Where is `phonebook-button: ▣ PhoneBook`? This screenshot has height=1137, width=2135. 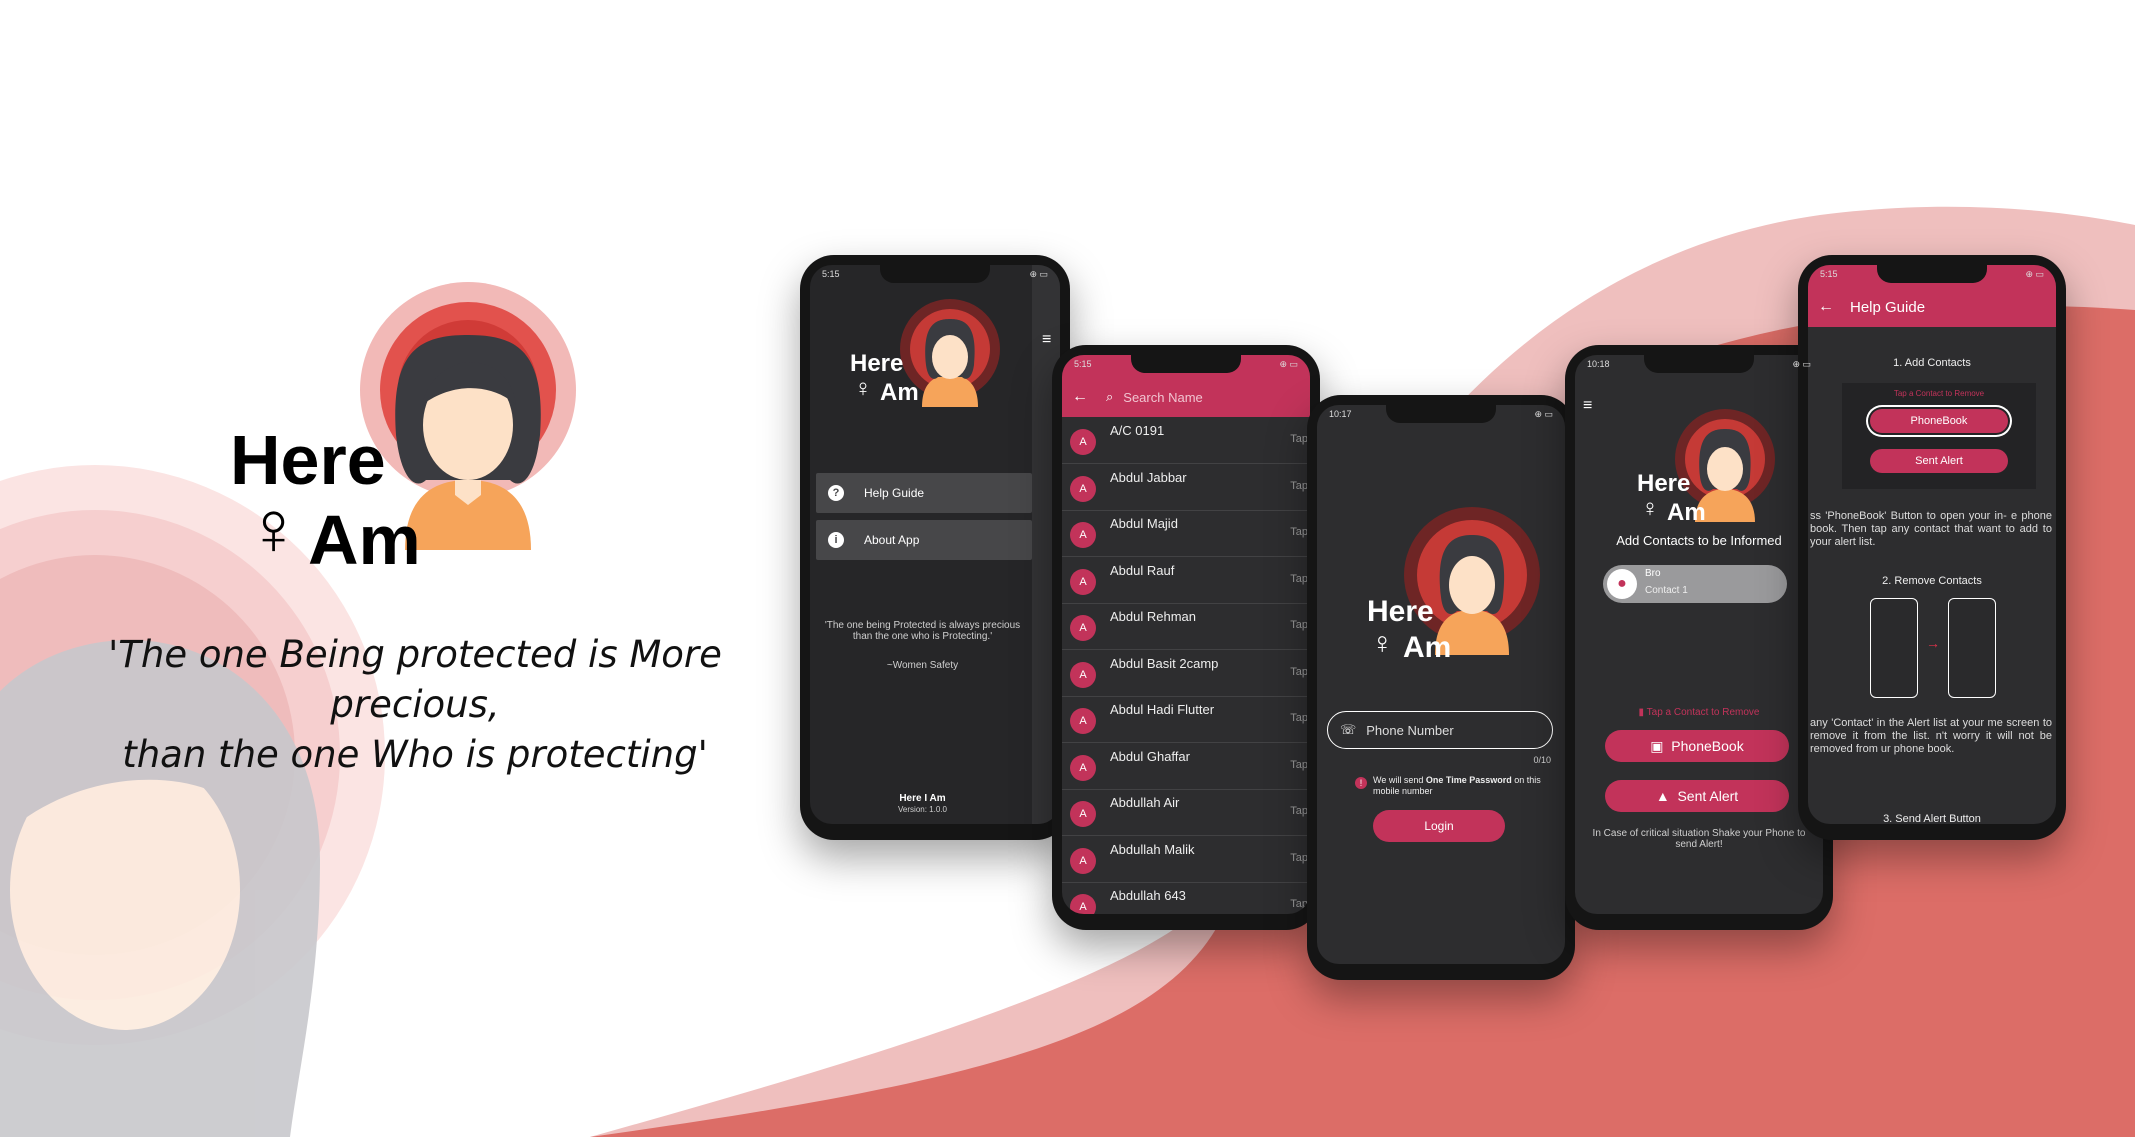 phonebook-button: ▣ PhoneBook is located at coordinates (1697, 746).